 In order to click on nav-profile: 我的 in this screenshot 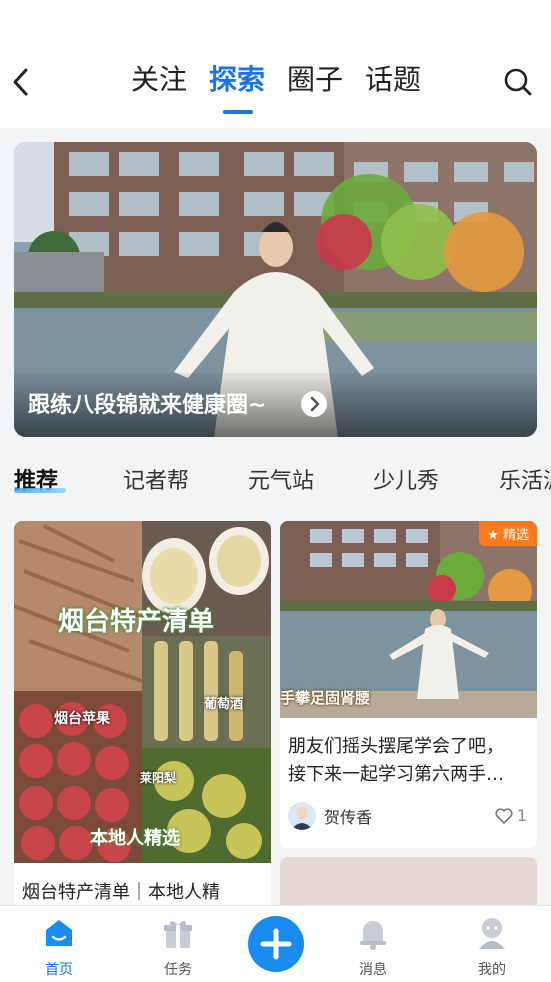, I will do `click(492, 944)`.